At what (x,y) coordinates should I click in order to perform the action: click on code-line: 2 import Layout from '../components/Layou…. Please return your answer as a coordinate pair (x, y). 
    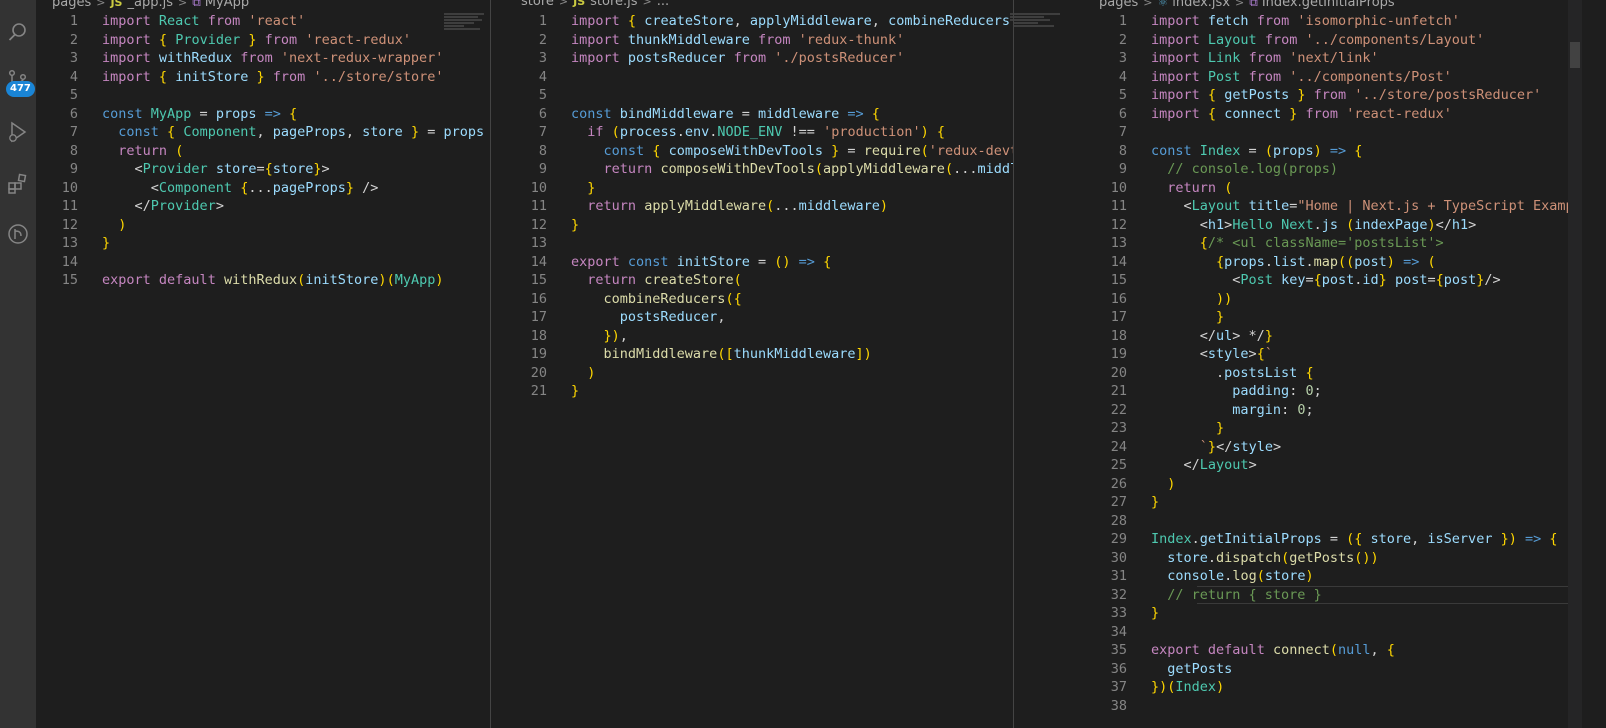
    Looking at the image, I should click on (1326, 40).